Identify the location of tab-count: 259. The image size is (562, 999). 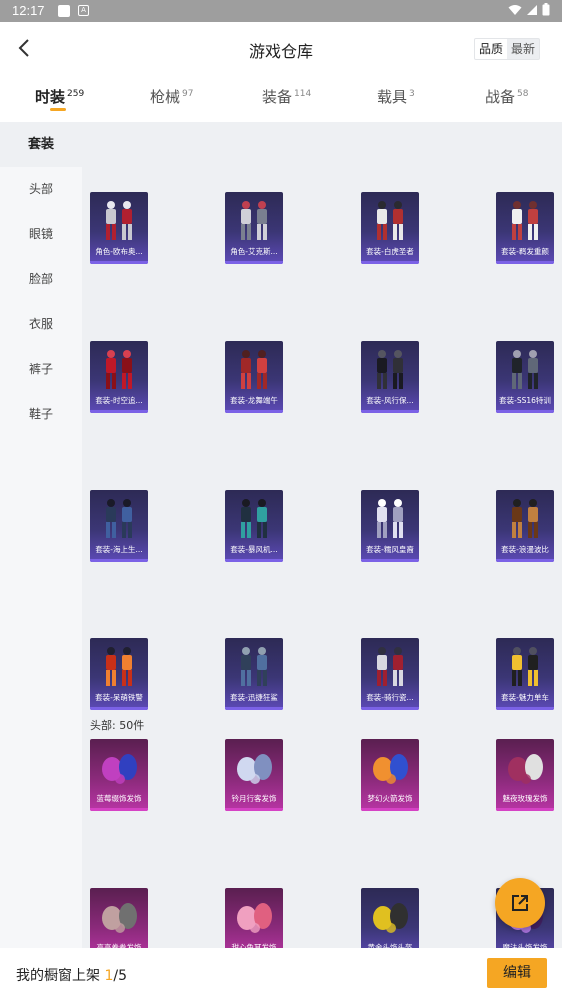
(76, 94).